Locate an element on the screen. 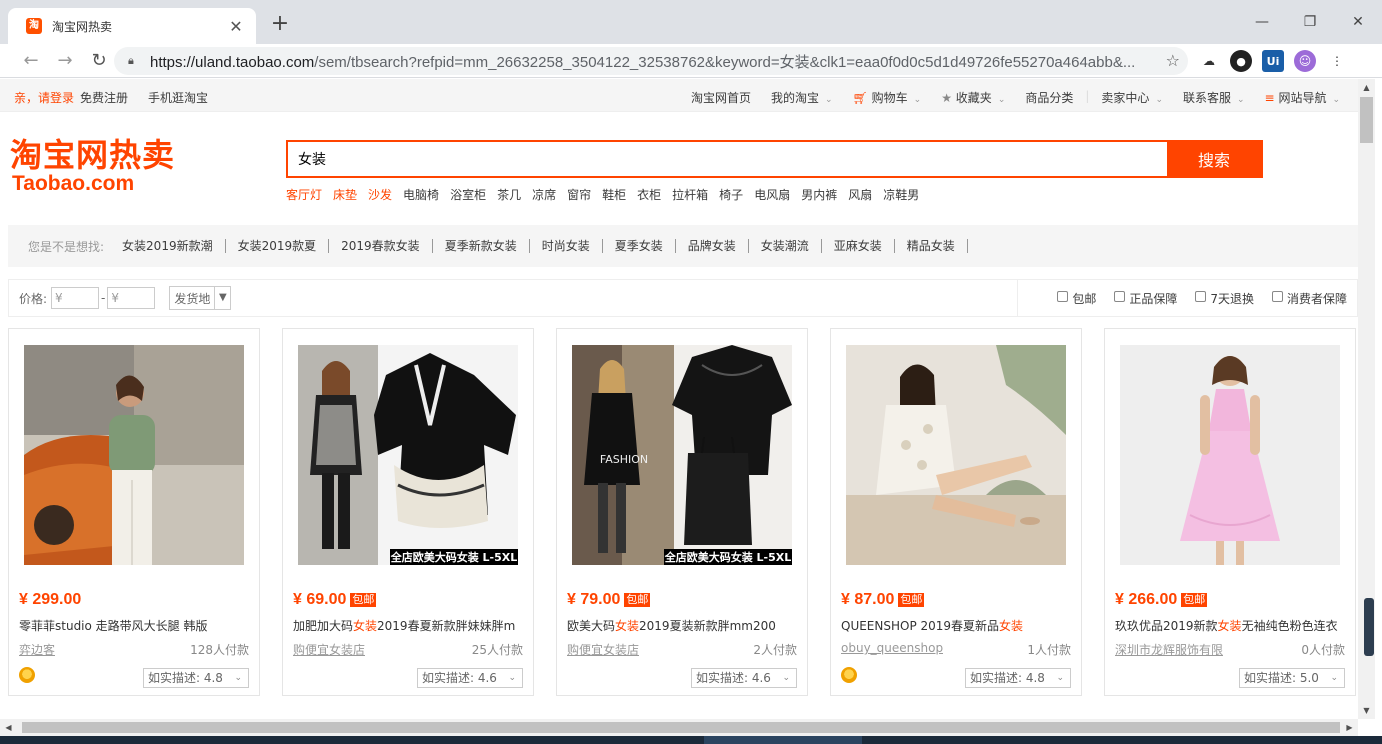  scroll-left-icon: ◀ is located at coordinates (8, 727).